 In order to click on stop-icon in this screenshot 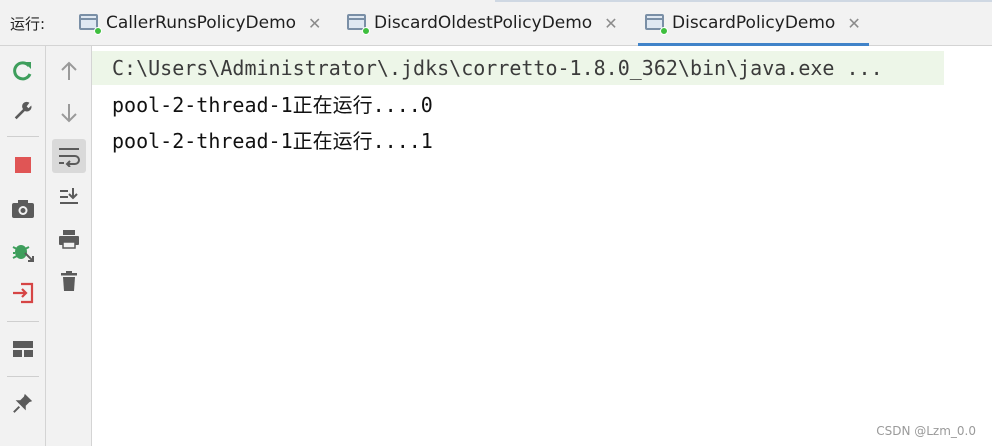, I will do `click(23, 165)`.